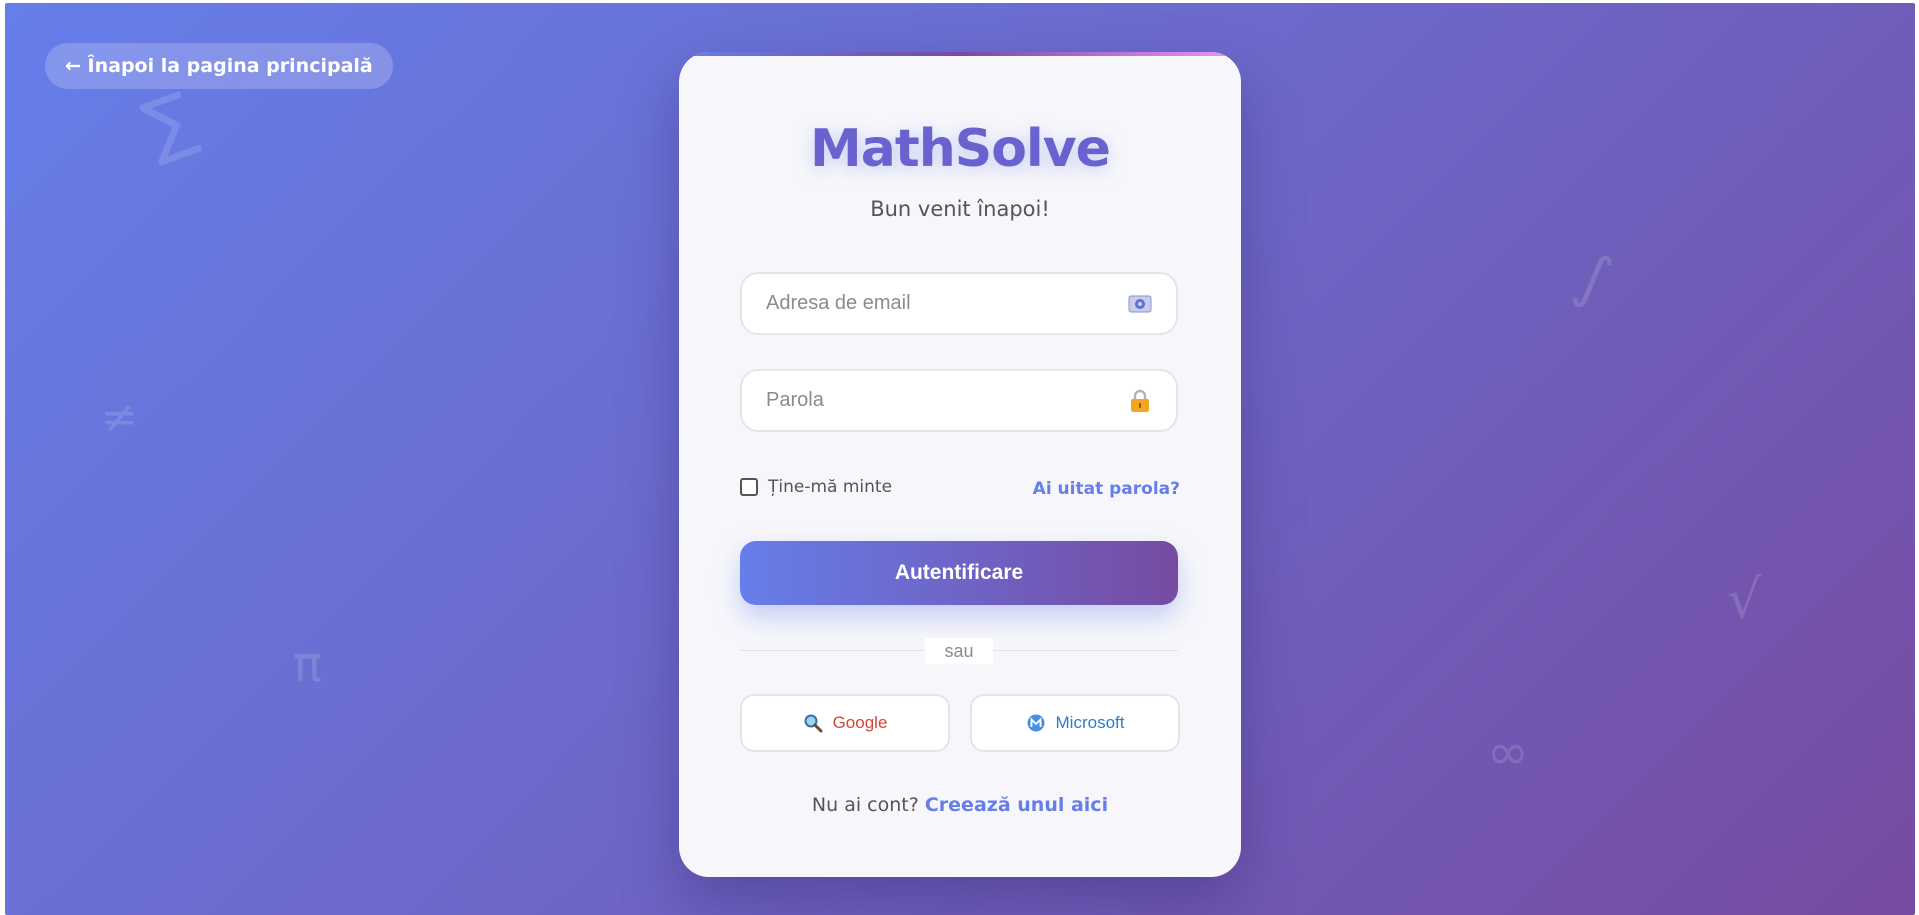  I want to click on login-submit-label: Autentificare, so click(959, 572).